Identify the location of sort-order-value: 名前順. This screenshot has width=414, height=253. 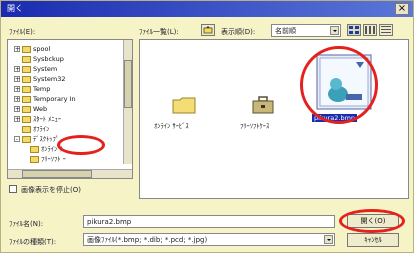
(285, 31).